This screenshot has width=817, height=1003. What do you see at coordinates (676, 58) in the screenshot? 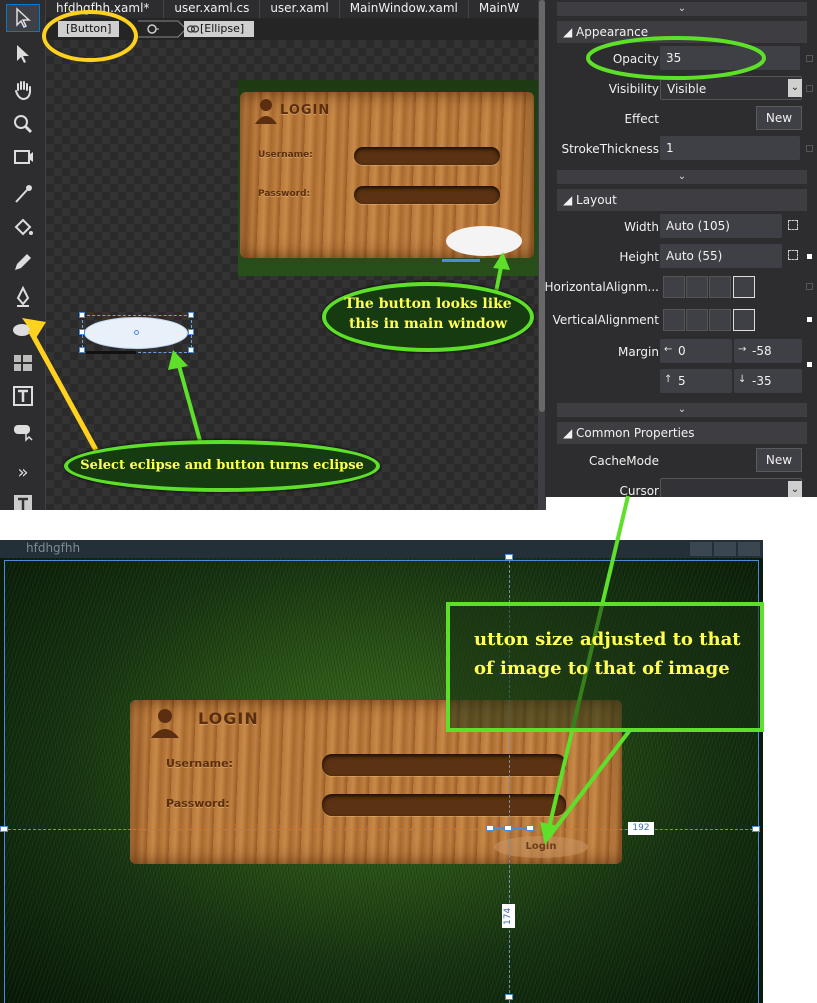
I see `opacity-highlight-oval` at bounding box center [676, 58].